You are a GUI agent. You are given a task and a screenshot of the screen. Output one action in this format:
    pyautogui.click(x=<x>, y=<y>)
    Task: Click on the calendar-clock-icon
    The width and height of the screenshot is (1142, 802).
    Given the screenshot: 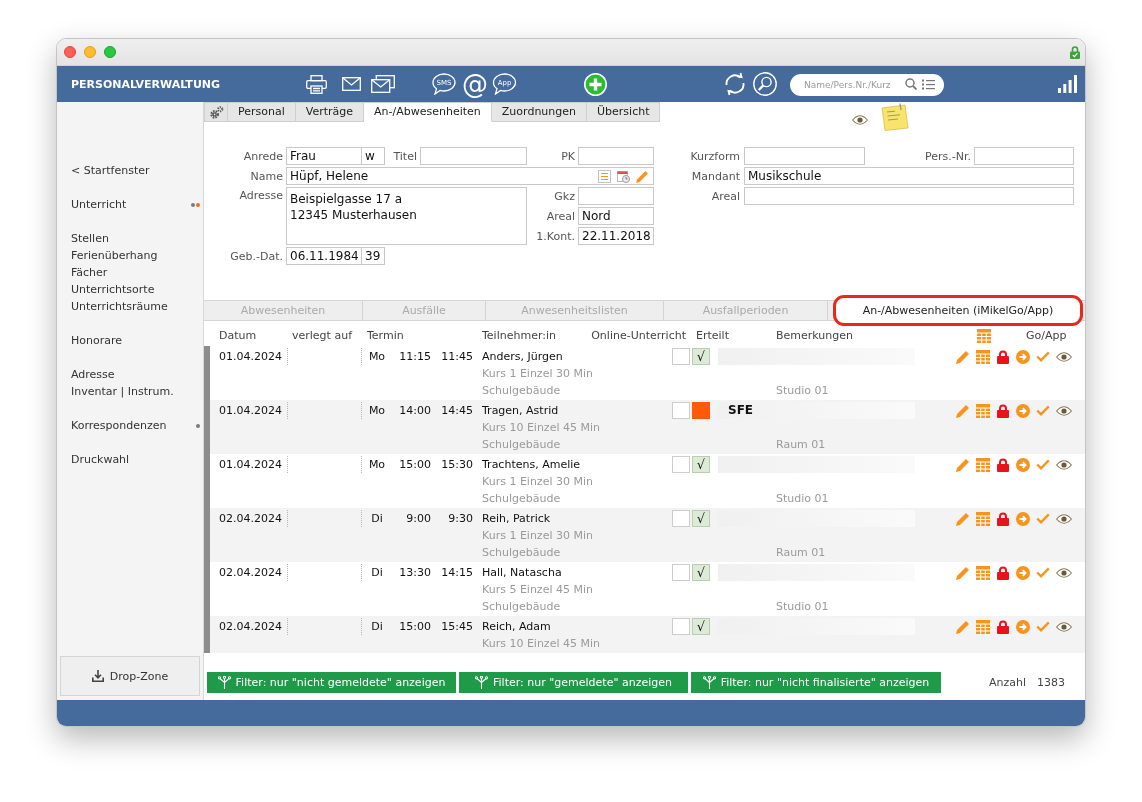 What is the action you would take?
    pyautogui.click(x=623, y=176)
    